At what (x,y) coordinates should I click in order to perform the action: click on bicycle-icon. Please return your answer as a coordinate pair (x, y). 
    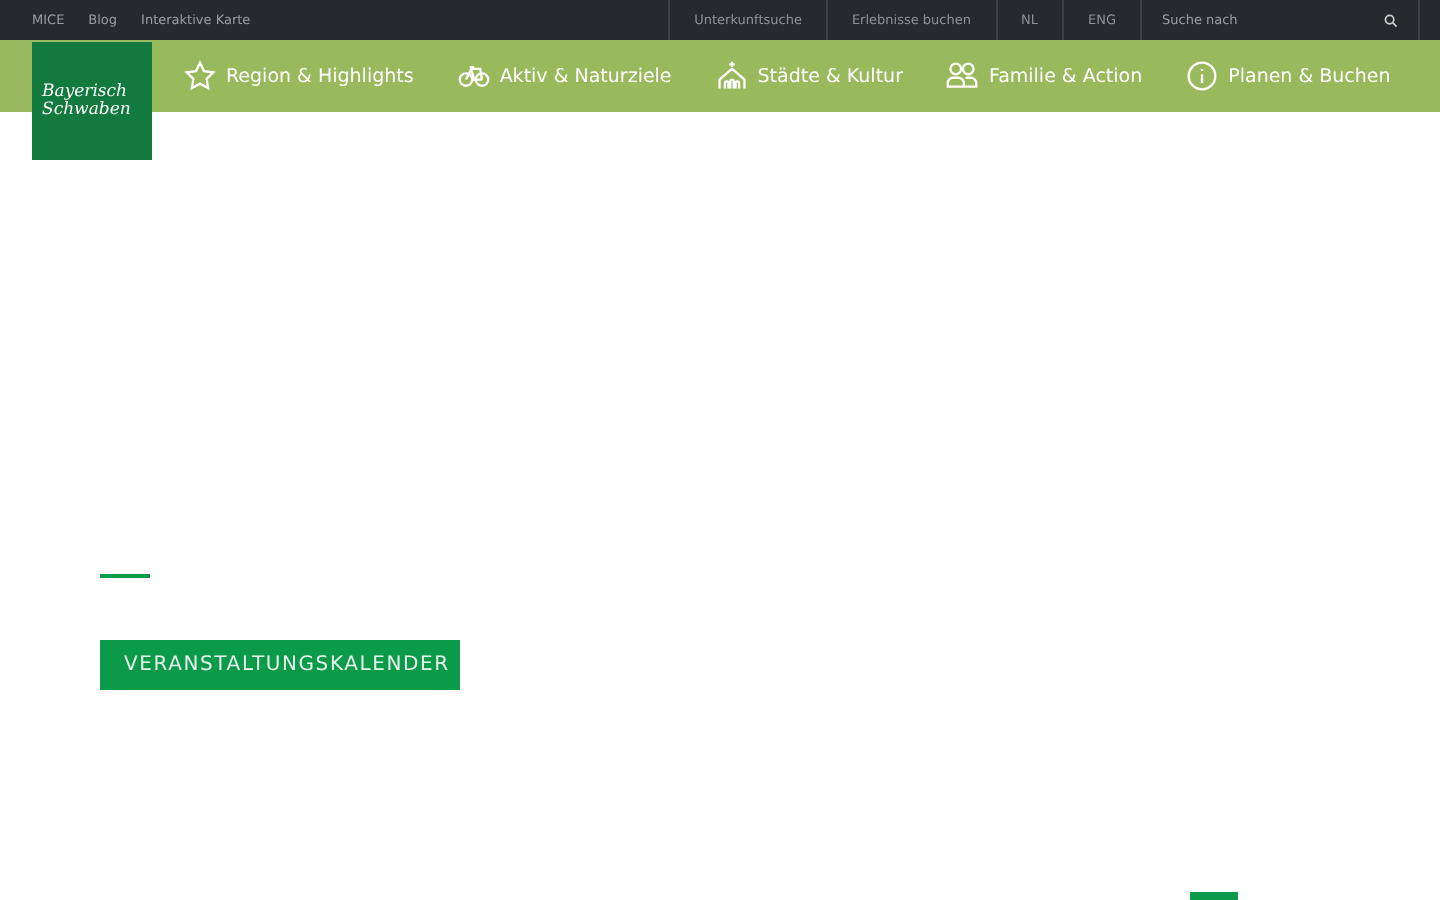
    Looking at the image, I should click on (473, 76).